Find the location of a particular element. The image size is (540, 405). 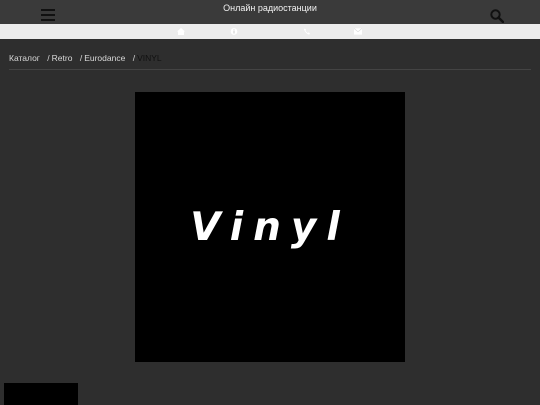

breadcrumb-current: VINYL is located at coordinates (149, 58).